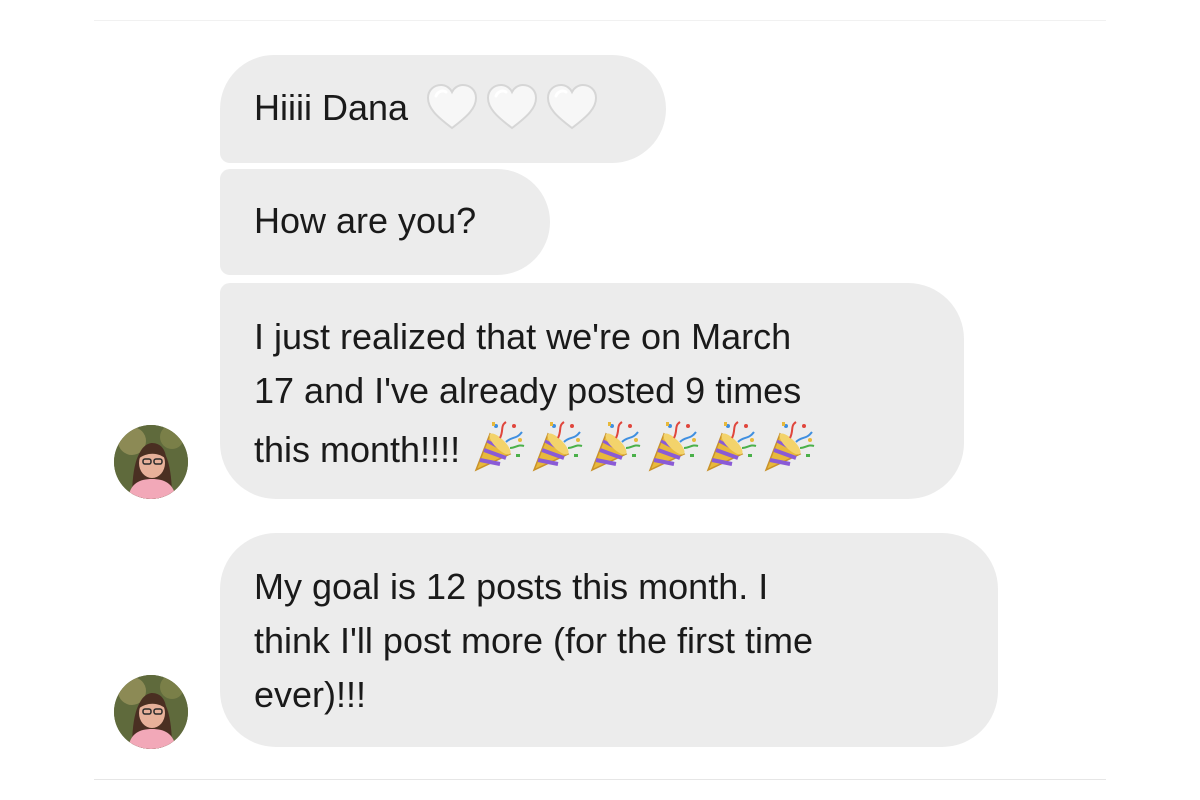  I want to click on message-text-line-with-emoji: this month!!!!, so click(609, 445).